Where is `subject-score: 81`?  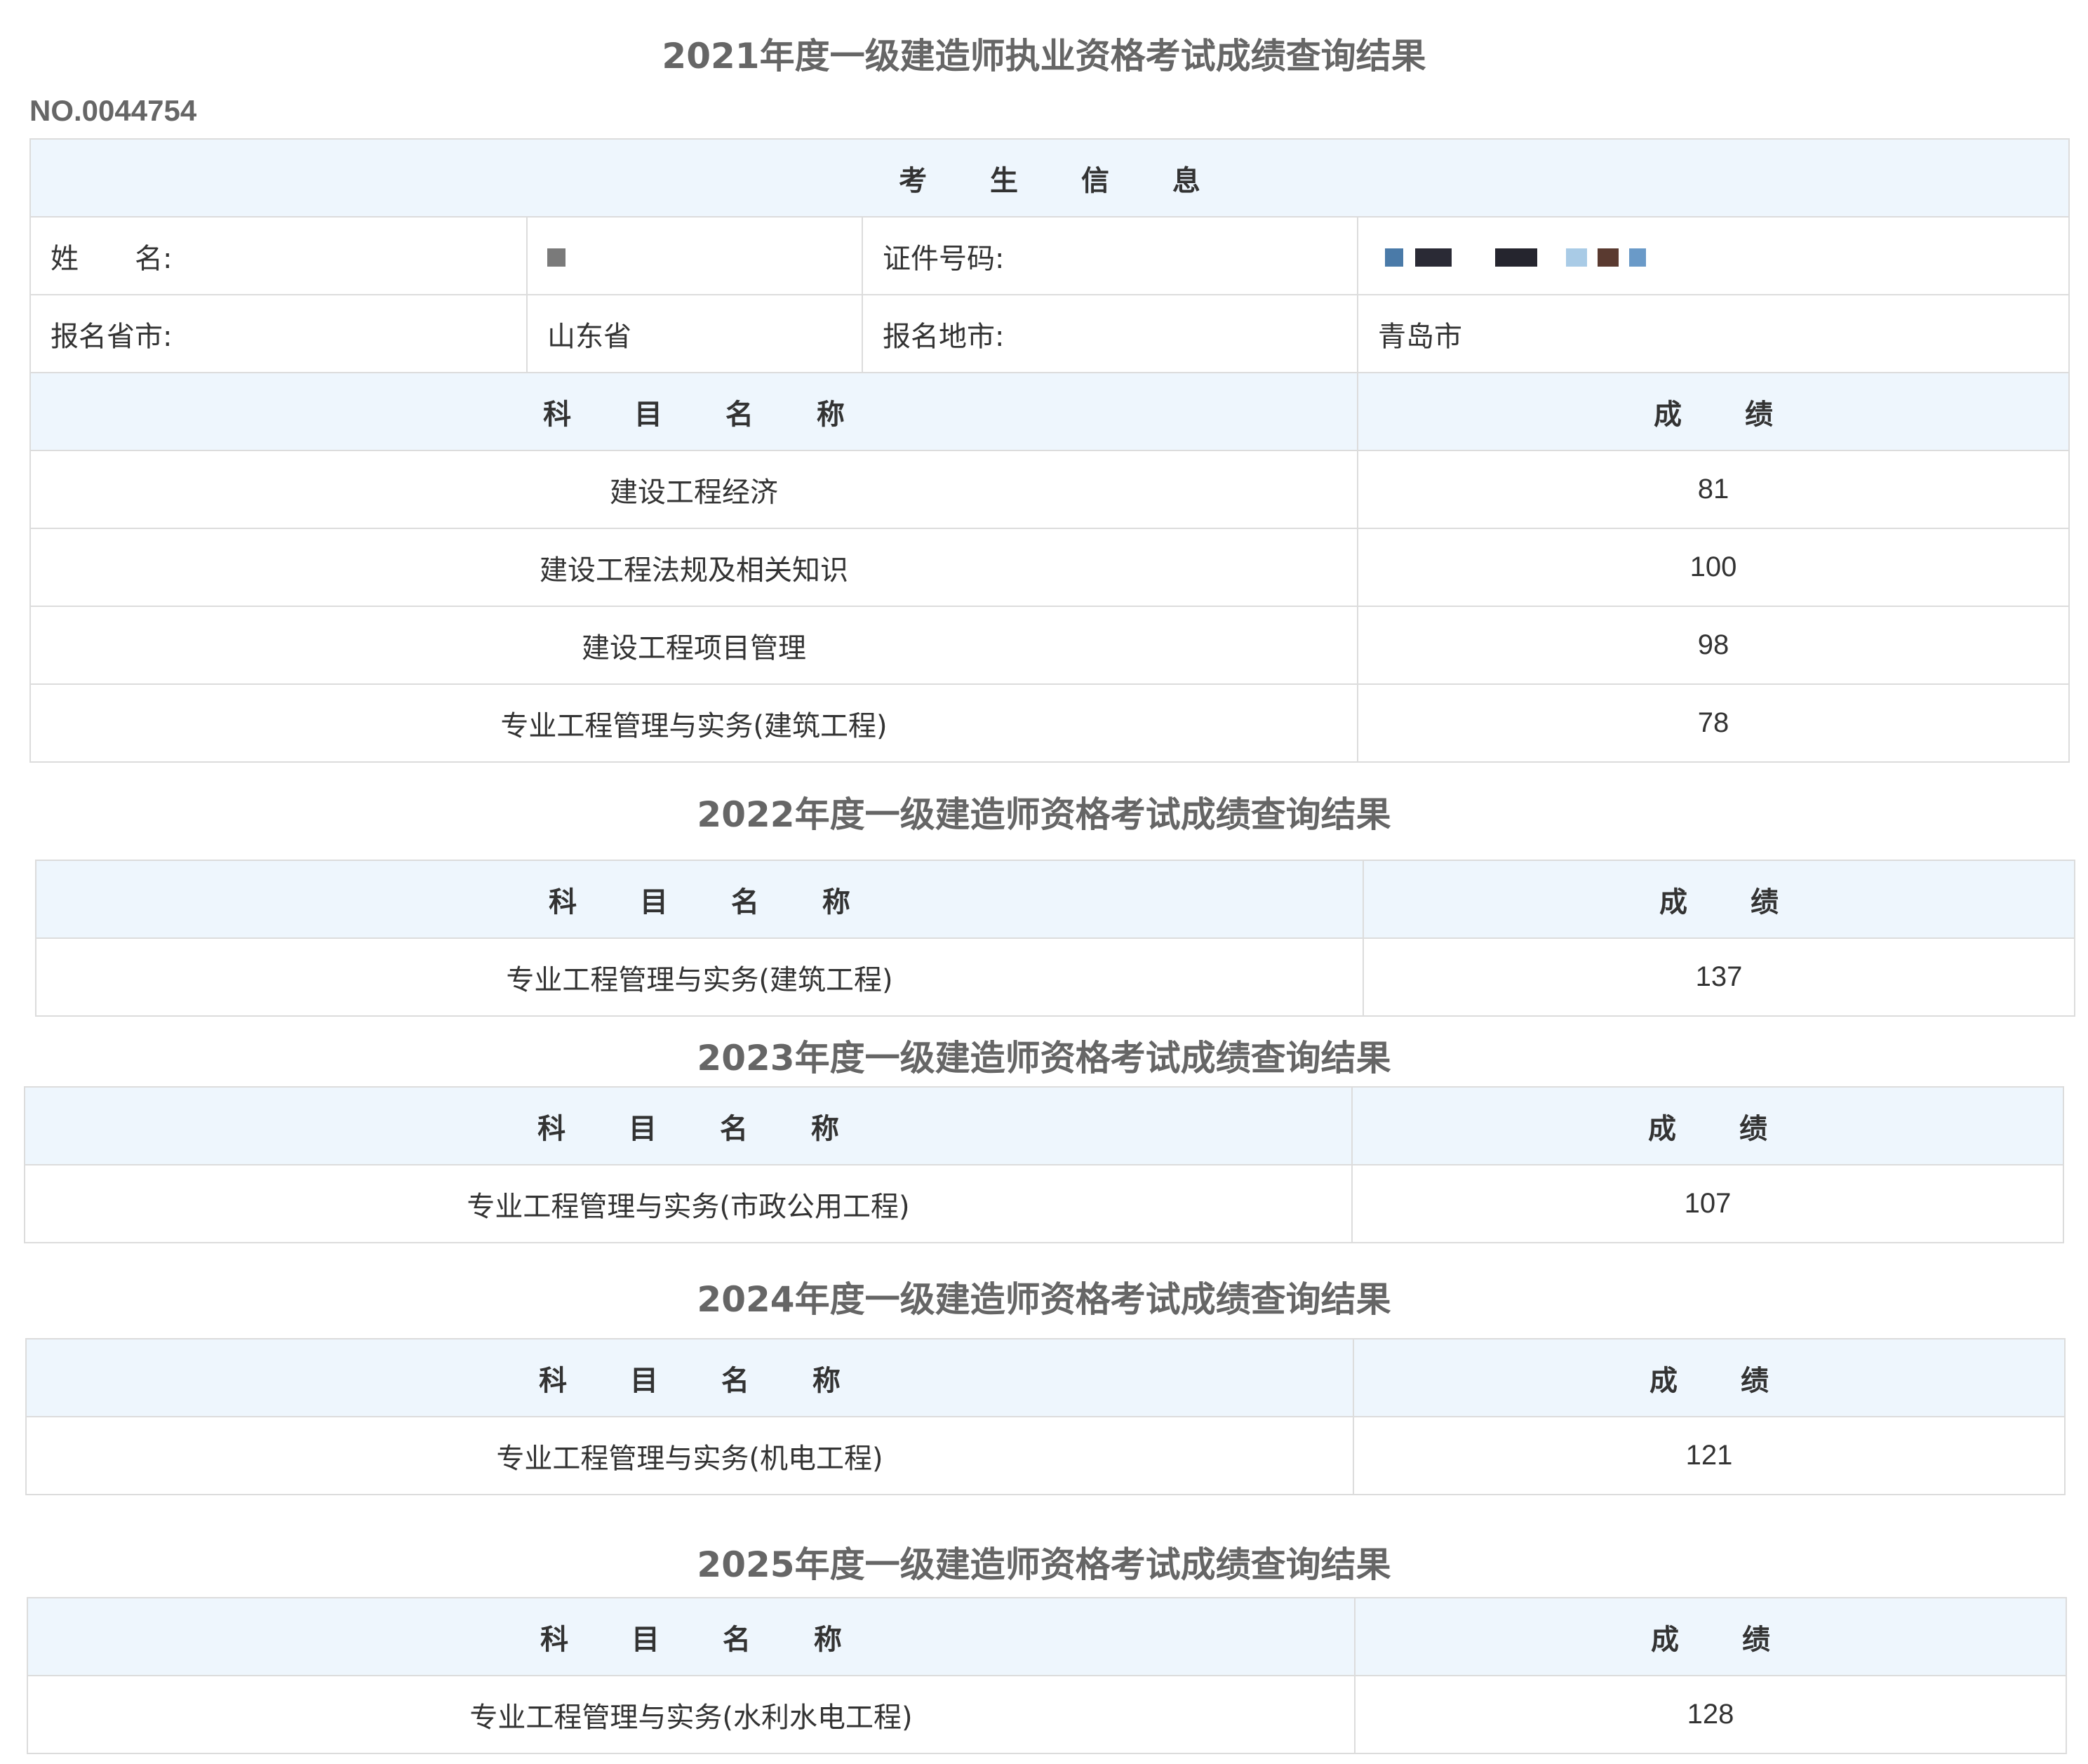
subject-score: 81 is located at coordinates (1713, 489).